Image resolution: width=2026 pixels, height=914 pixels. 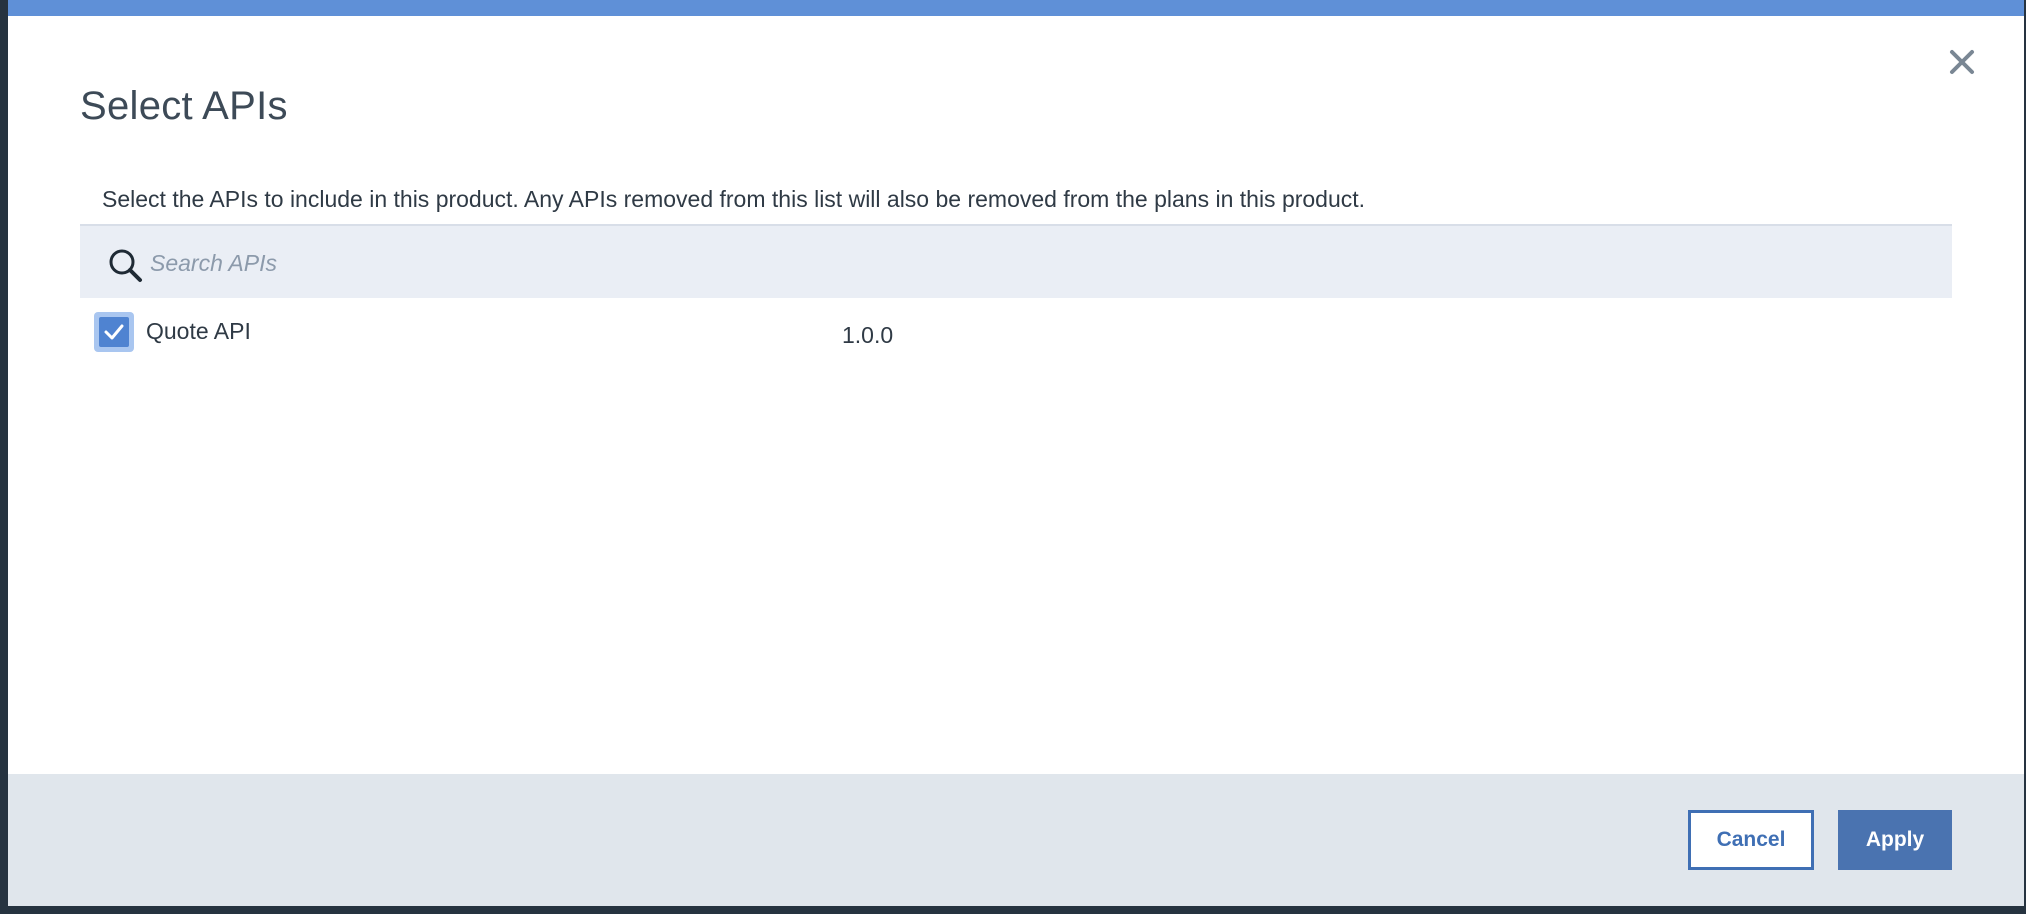 I want to click on list-item: Quote API 1.0.0, so click(x=1016, y=331).